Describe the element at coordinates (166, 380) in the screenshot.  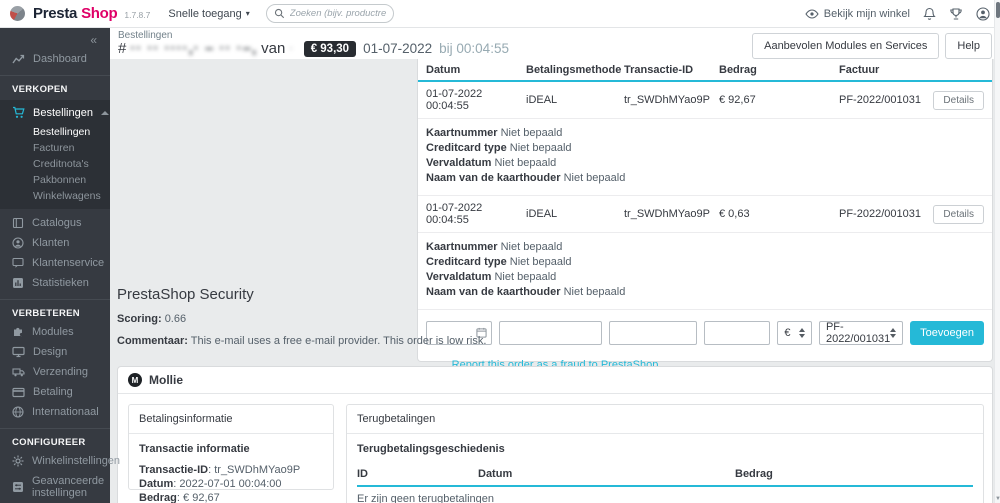
I see `mollie-title: Mollie` at that location.